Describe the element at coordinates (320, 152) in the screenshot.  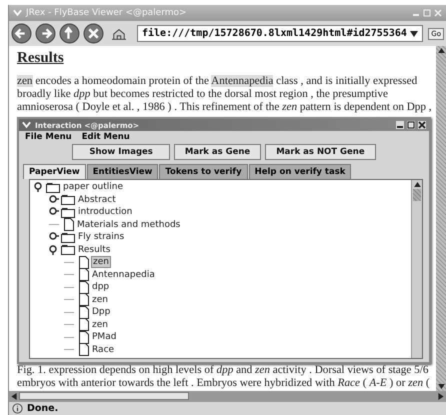
I see `action-button: Mark as NOT Gene` at that location.